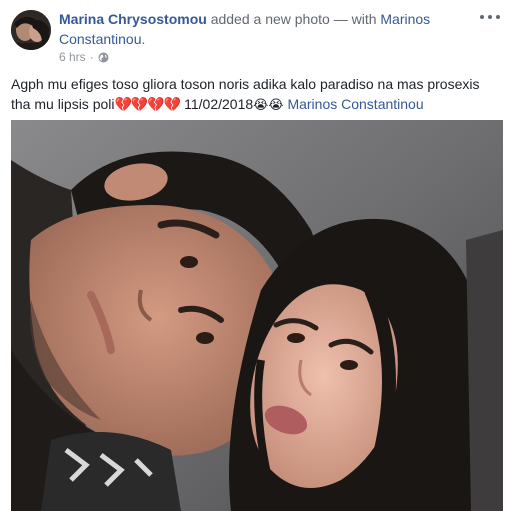 The width and height of the screenshot is (509, 511). Describe the element at coordinates (270, 19) in the screenshot. I see `action-text: added a new photo` at that location.